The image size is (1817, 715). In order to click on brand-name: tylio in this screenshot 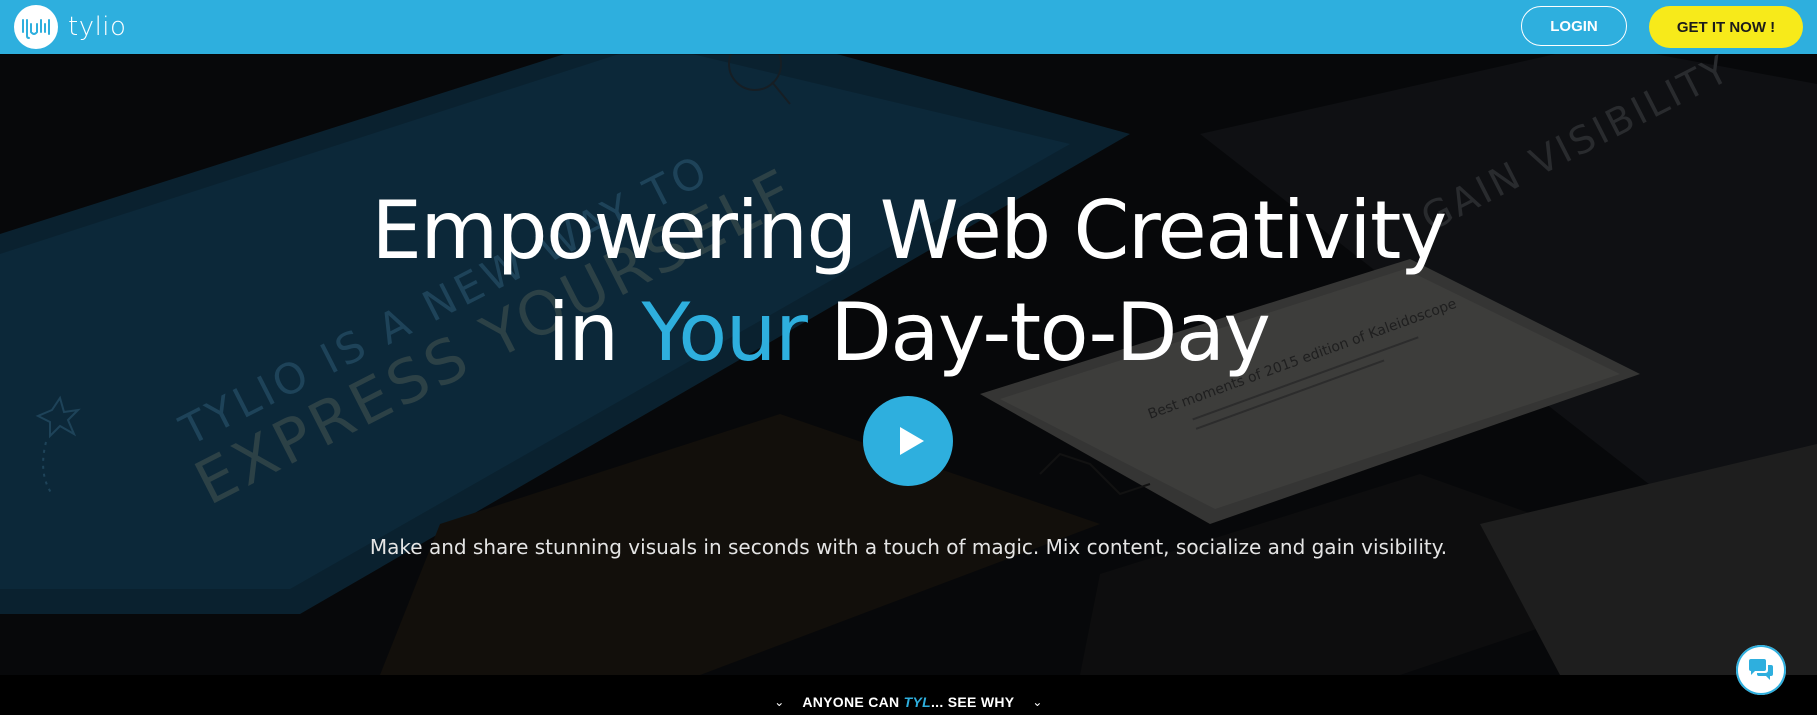, I will do `click(97, 27)`.